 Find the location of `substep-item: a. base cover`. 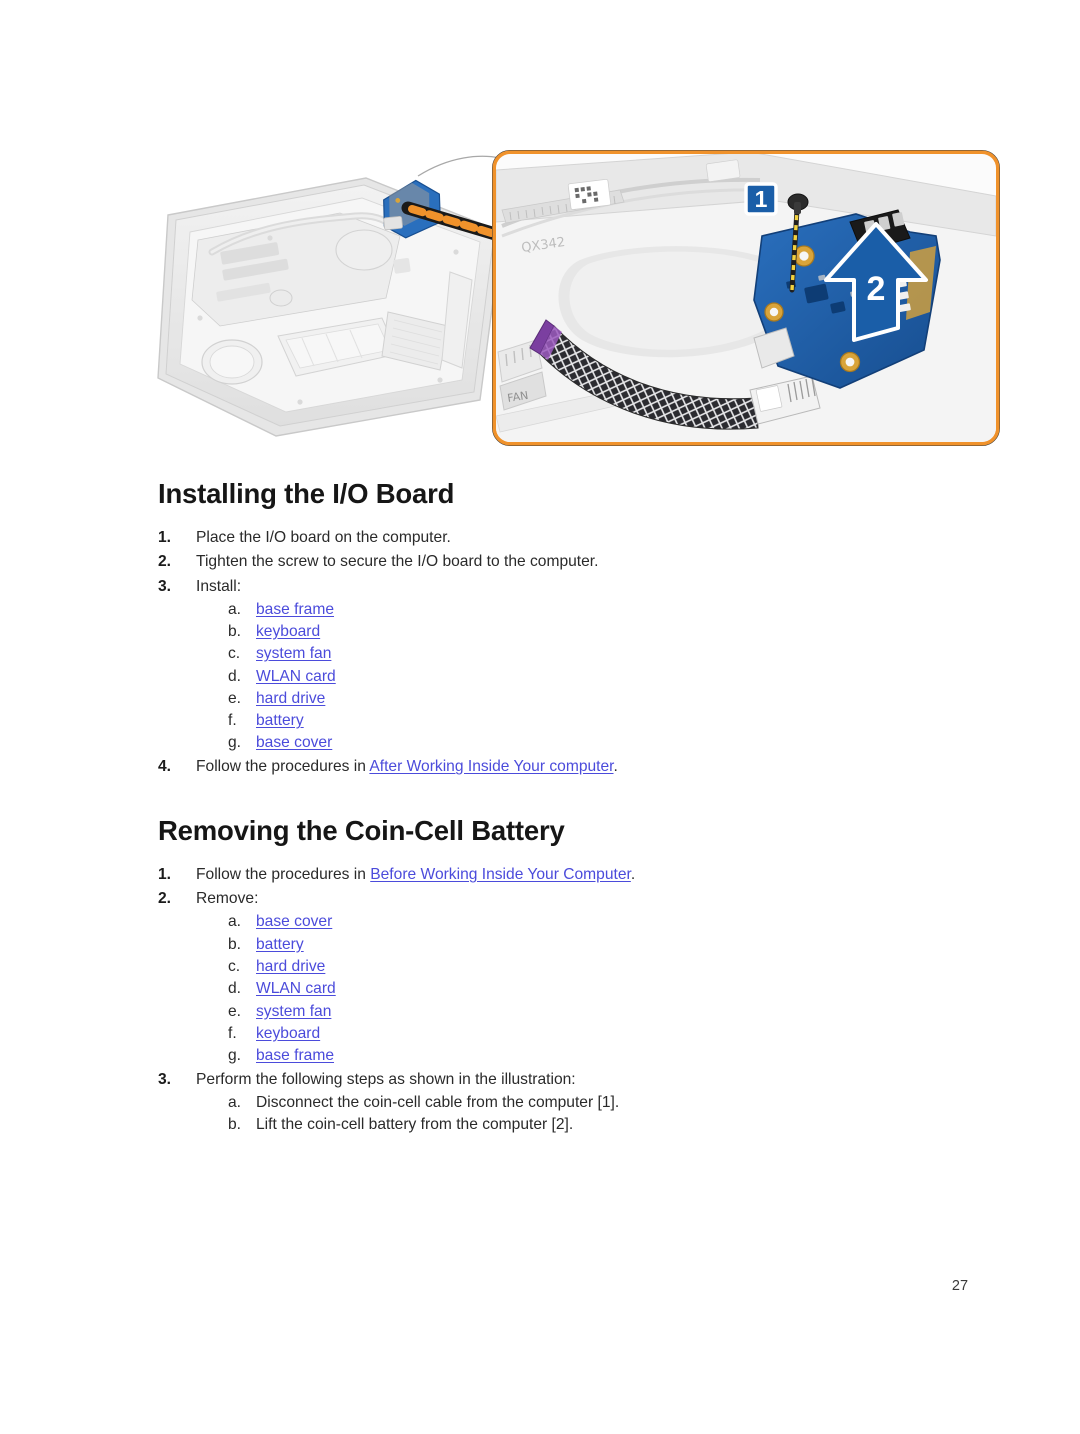

substep-item: a. base cover is located at coordinates (588, 922).